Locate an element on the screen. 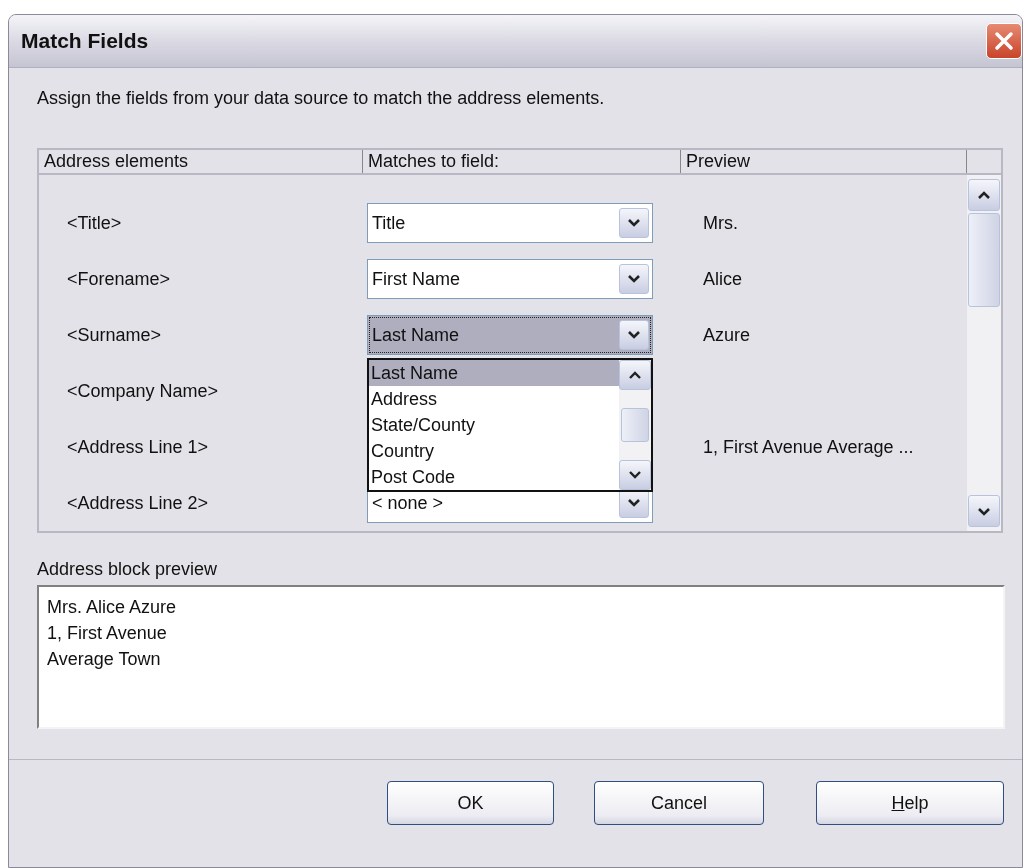 The width and height of the screenshot is (1023, 868). preview-value: Alice is located at coordinates (722, 279).